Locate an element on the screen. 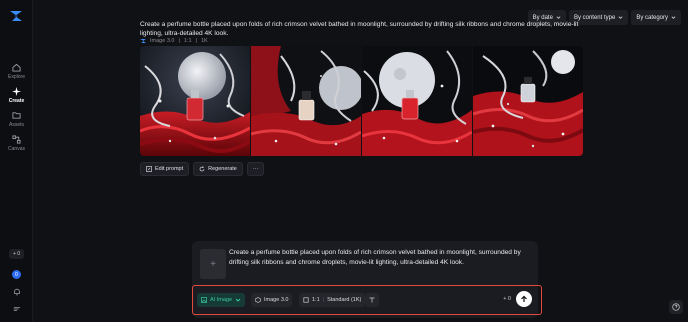 This screenshot has height=322, width=688. credit-cost-label: + 0 is located at coordinates (507, 299).